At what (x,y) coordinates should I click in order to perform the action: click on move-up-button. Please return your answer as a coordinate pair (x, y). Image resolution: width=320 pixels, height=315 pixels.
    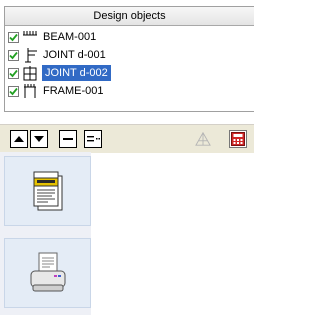
    Looking at the image, I should click on (19, 139).